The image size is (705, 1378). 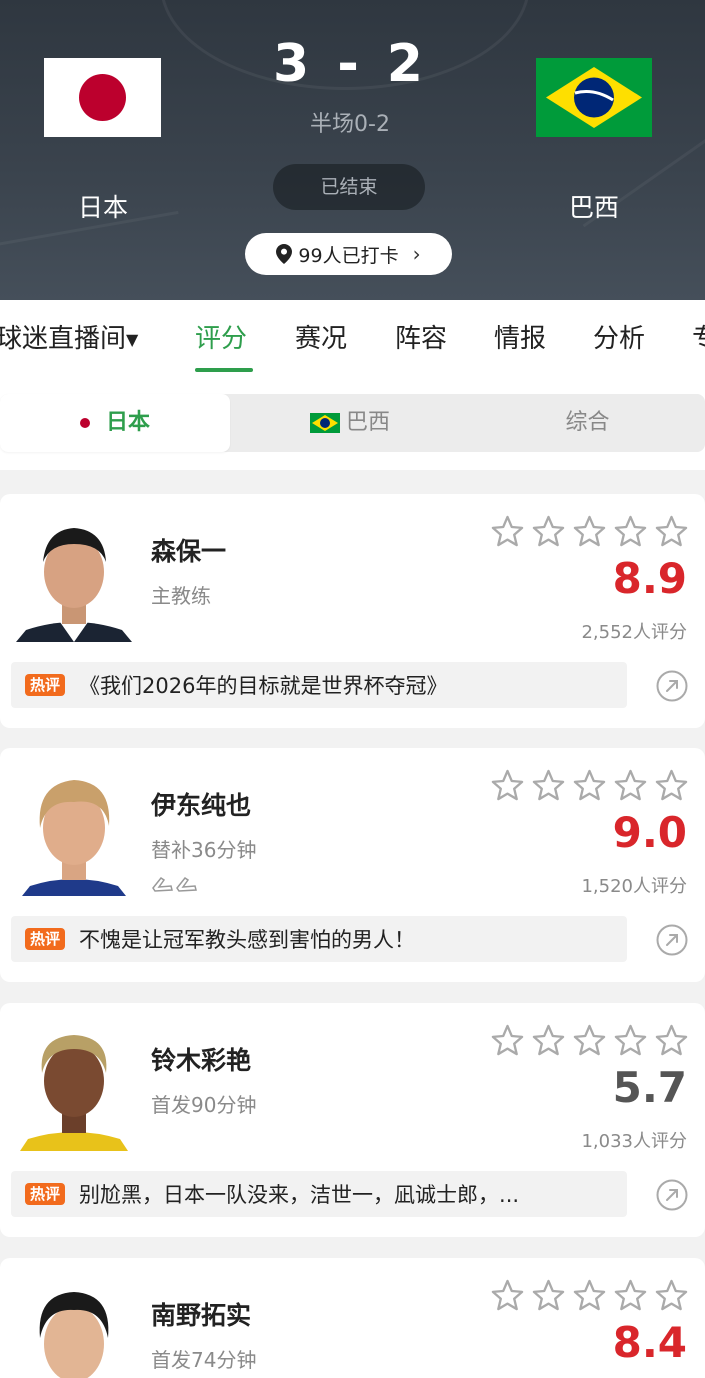 What do you see at coordinates (201, 1315) in the screenshot?
I see `player-name: 南野拓实` at bounding box center [201, 1315].